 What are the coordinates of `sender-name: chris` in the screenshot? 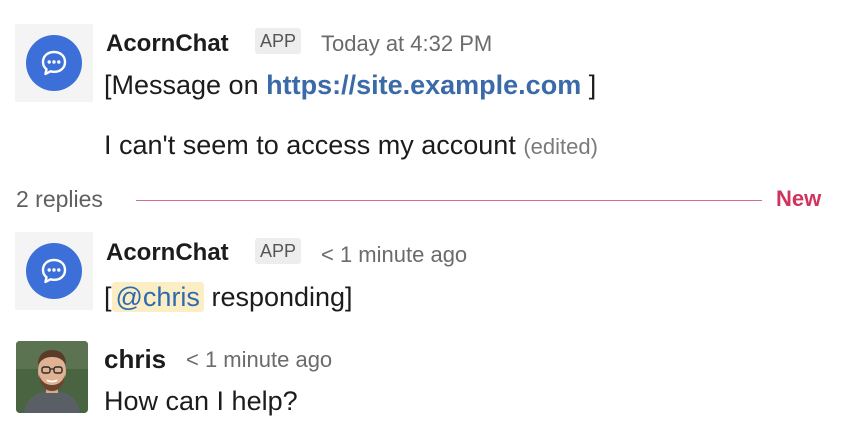 It's located at (135, 359).